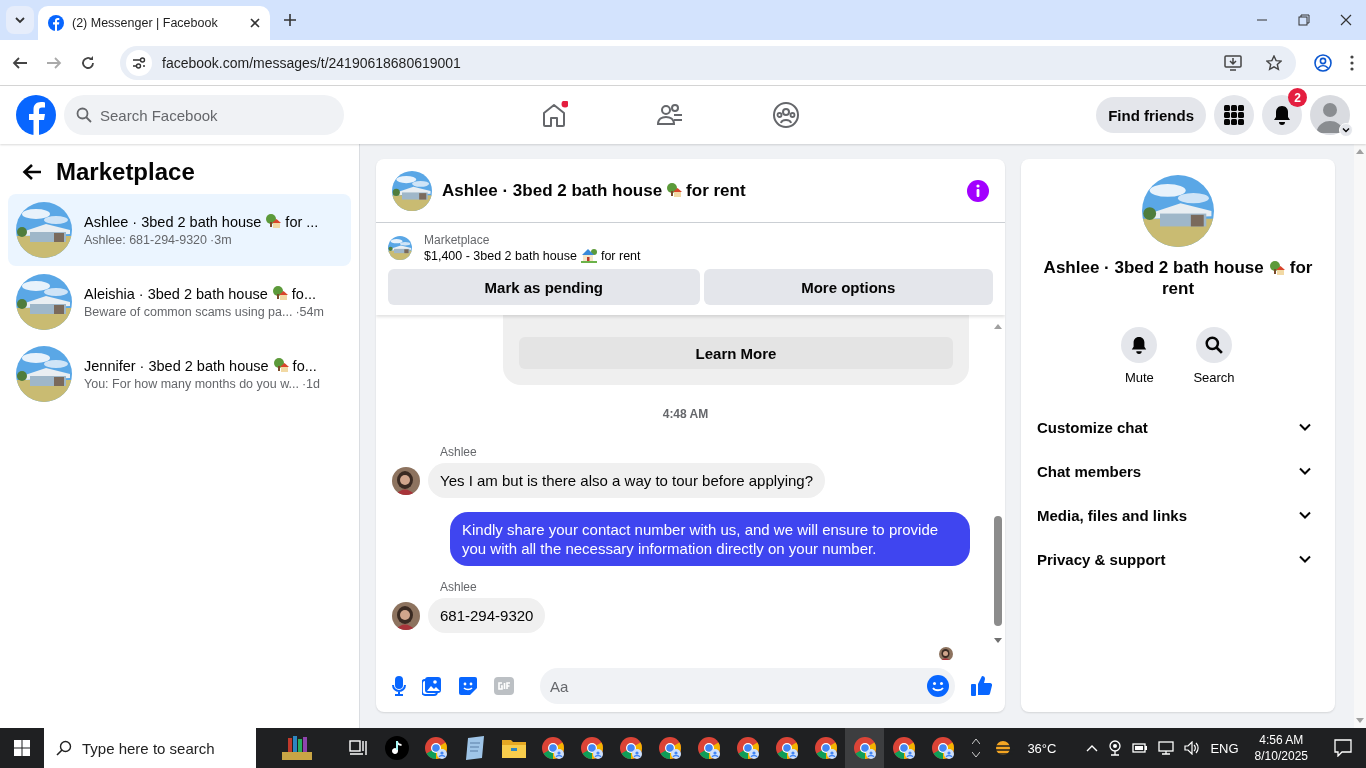 The image size is (1366, 768). What do you see at coordinates (1166, 748) in the screenshot?
I see `network-icon` at bounding box center [1166, 748].